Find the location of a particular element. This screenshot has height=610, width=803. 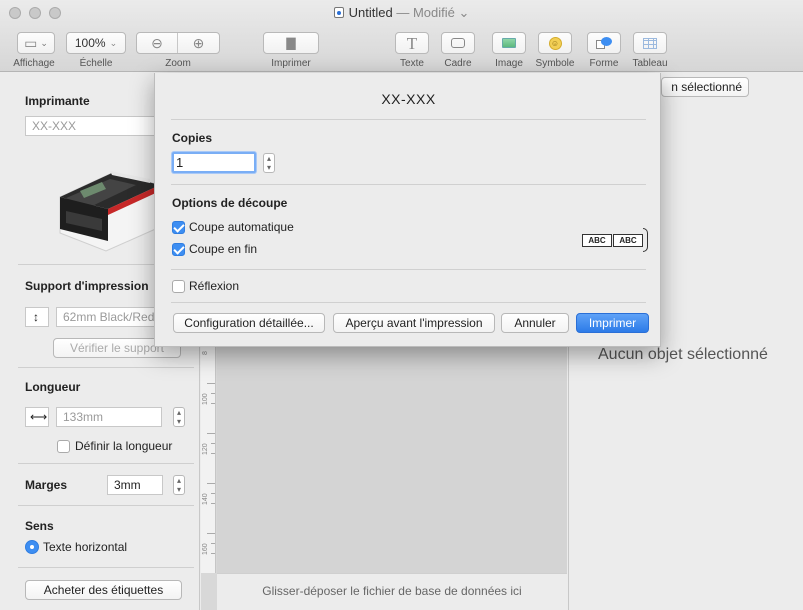

text-icon: T is located at coordinates (412, 43).